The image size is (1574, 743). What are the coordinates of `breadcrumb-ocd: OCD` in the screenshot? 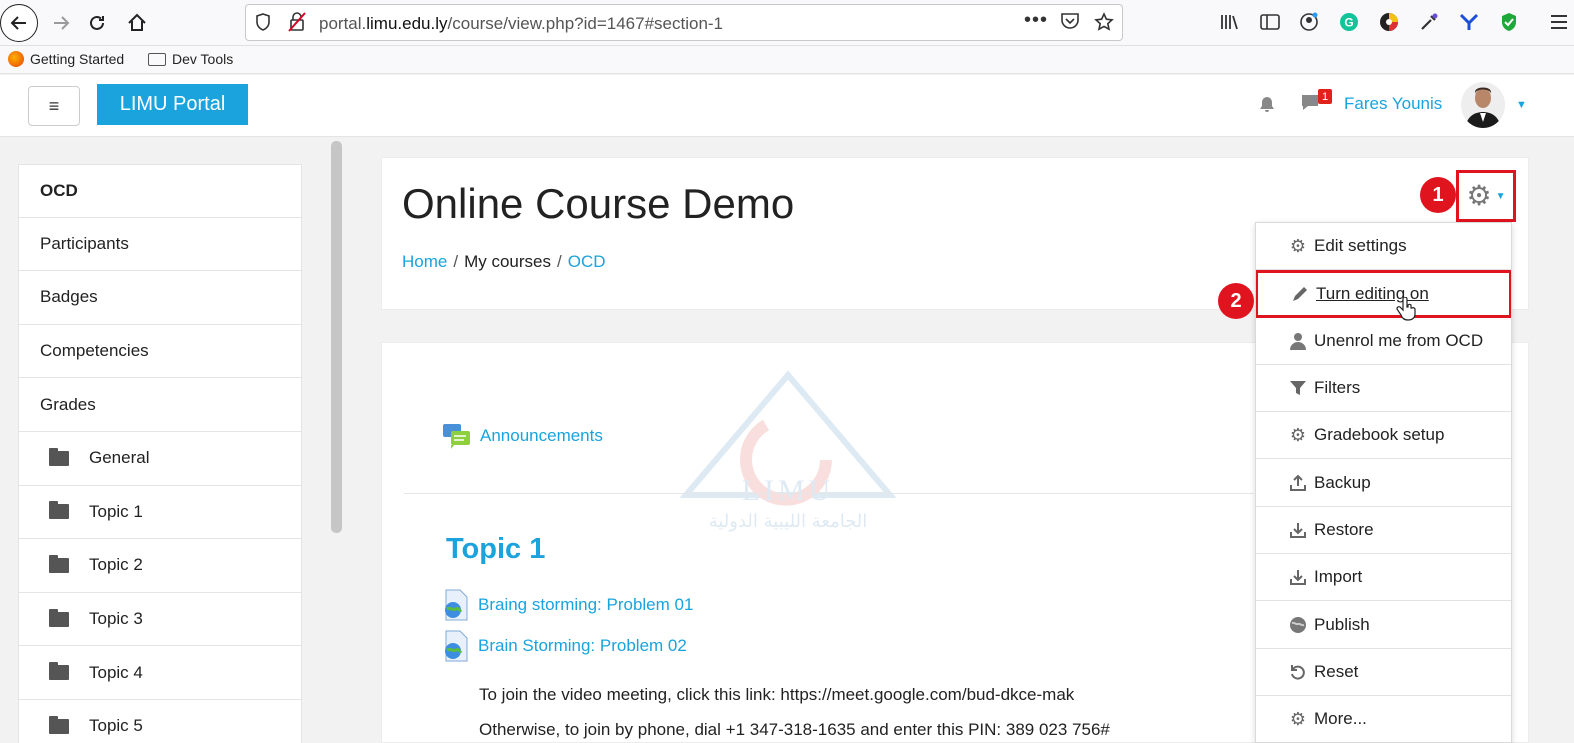 It's located at (587, 261).